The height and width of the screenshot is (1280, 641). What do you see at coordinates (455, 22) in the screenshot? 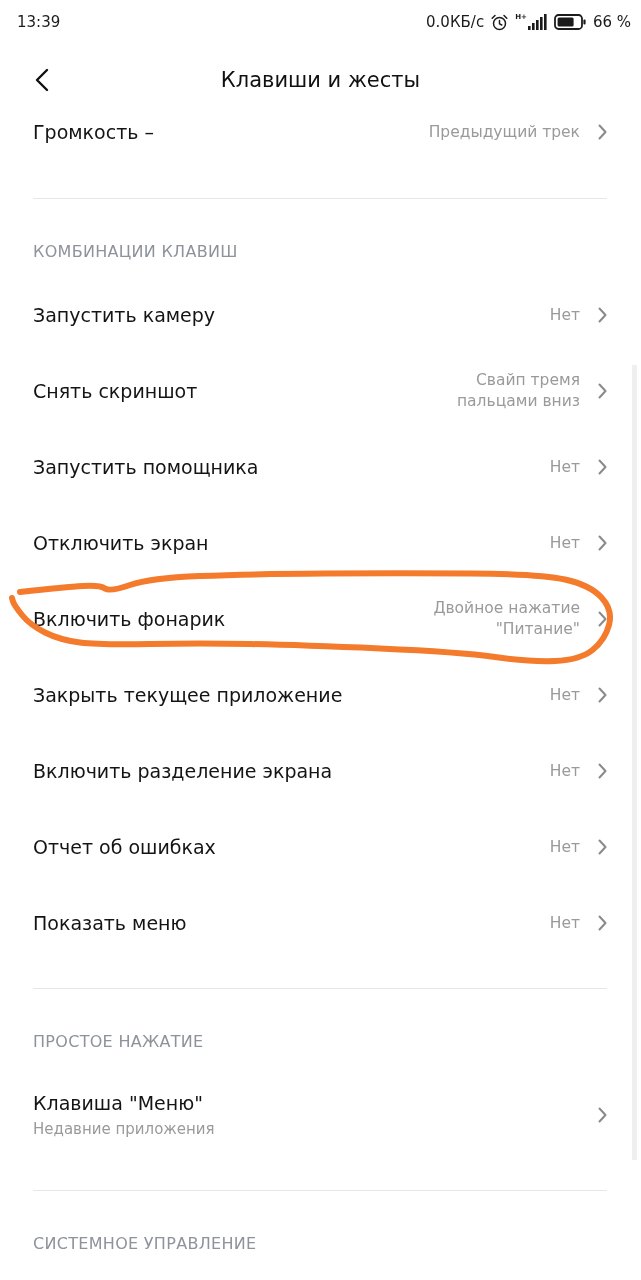
I see `network-speed: 0.0КБ/с` at bounding box center [455, 22].